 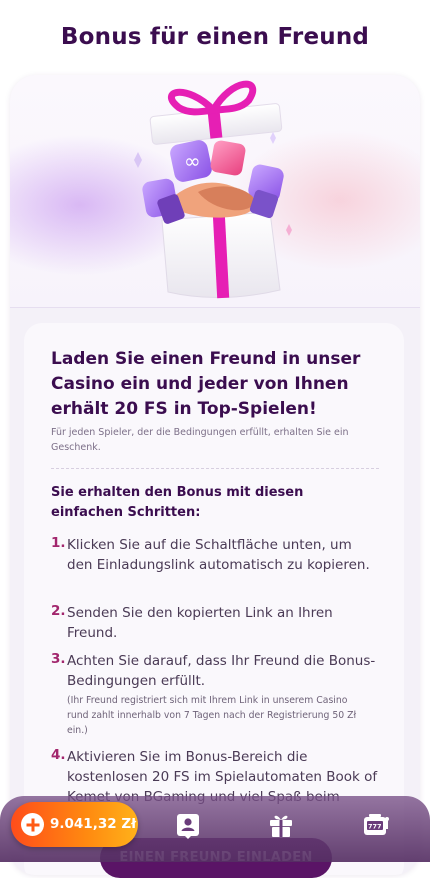 I want to click on gift-icon, so click(x=281, y=825).